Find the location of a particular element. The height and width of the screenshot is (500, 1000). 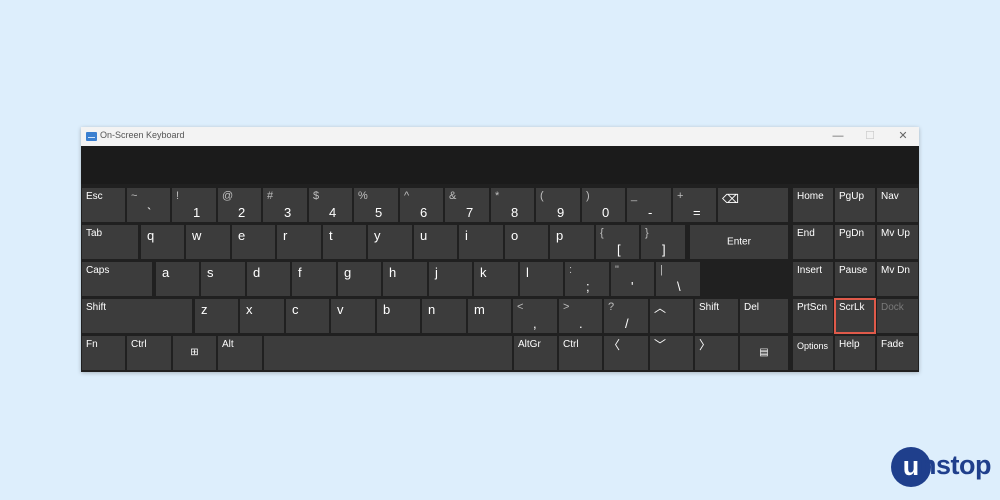

key-c: c is located at coordinates (307, 316).